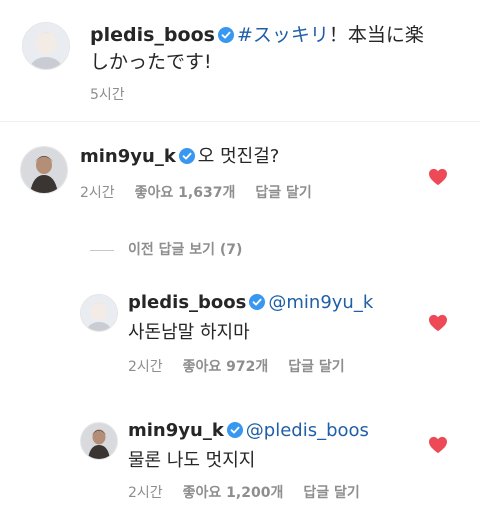 The image size is (480, 518). Describe the element at coordinates (238, 156) in the screenshot. I see `comment-body: 오 멋진걸?` at that location.